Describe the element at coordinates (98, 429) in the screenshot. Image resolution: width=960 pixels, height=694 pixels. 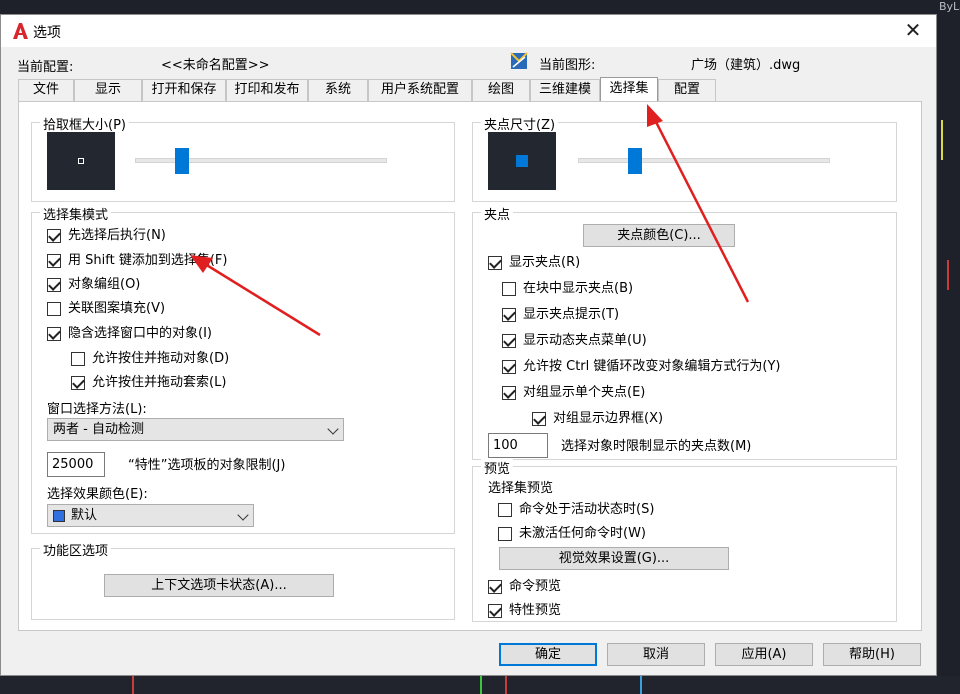
I see `window-method-value: 两者 - 自动检测` at that location.